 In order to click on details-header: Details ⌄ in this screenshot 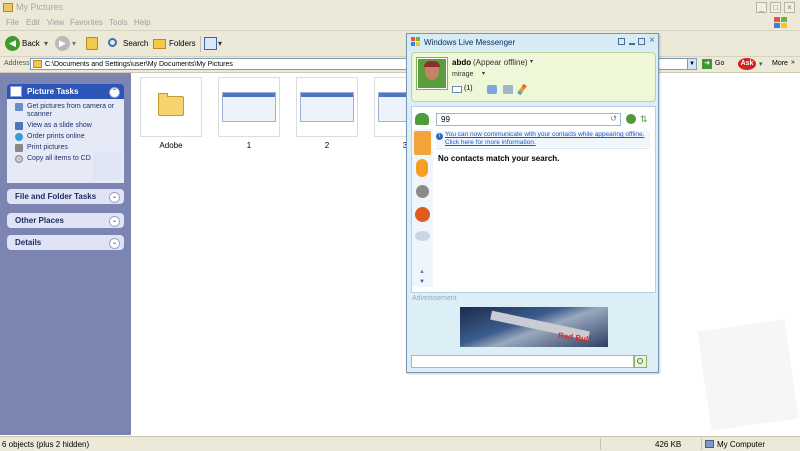, I will do `click(65, 242)`.